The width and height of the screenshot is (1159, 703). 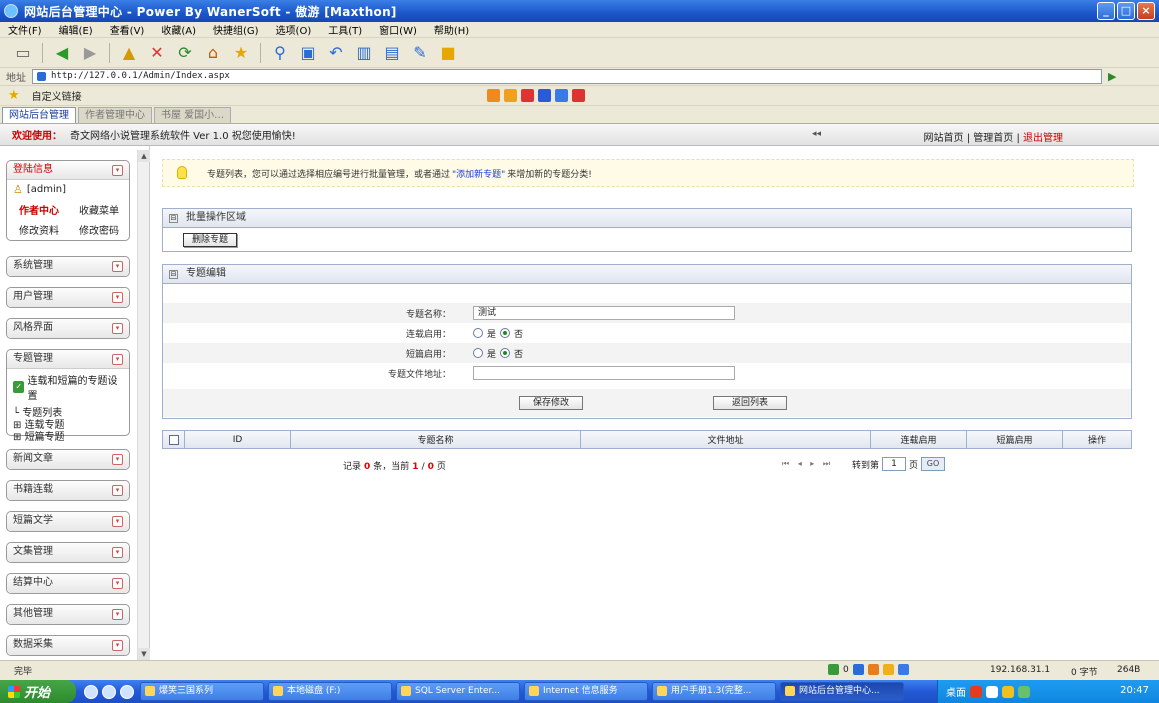 What do you see at coordinates (578, 95) in the screenshot?
I see `red-close-icon` at bounding box center [578, 95].